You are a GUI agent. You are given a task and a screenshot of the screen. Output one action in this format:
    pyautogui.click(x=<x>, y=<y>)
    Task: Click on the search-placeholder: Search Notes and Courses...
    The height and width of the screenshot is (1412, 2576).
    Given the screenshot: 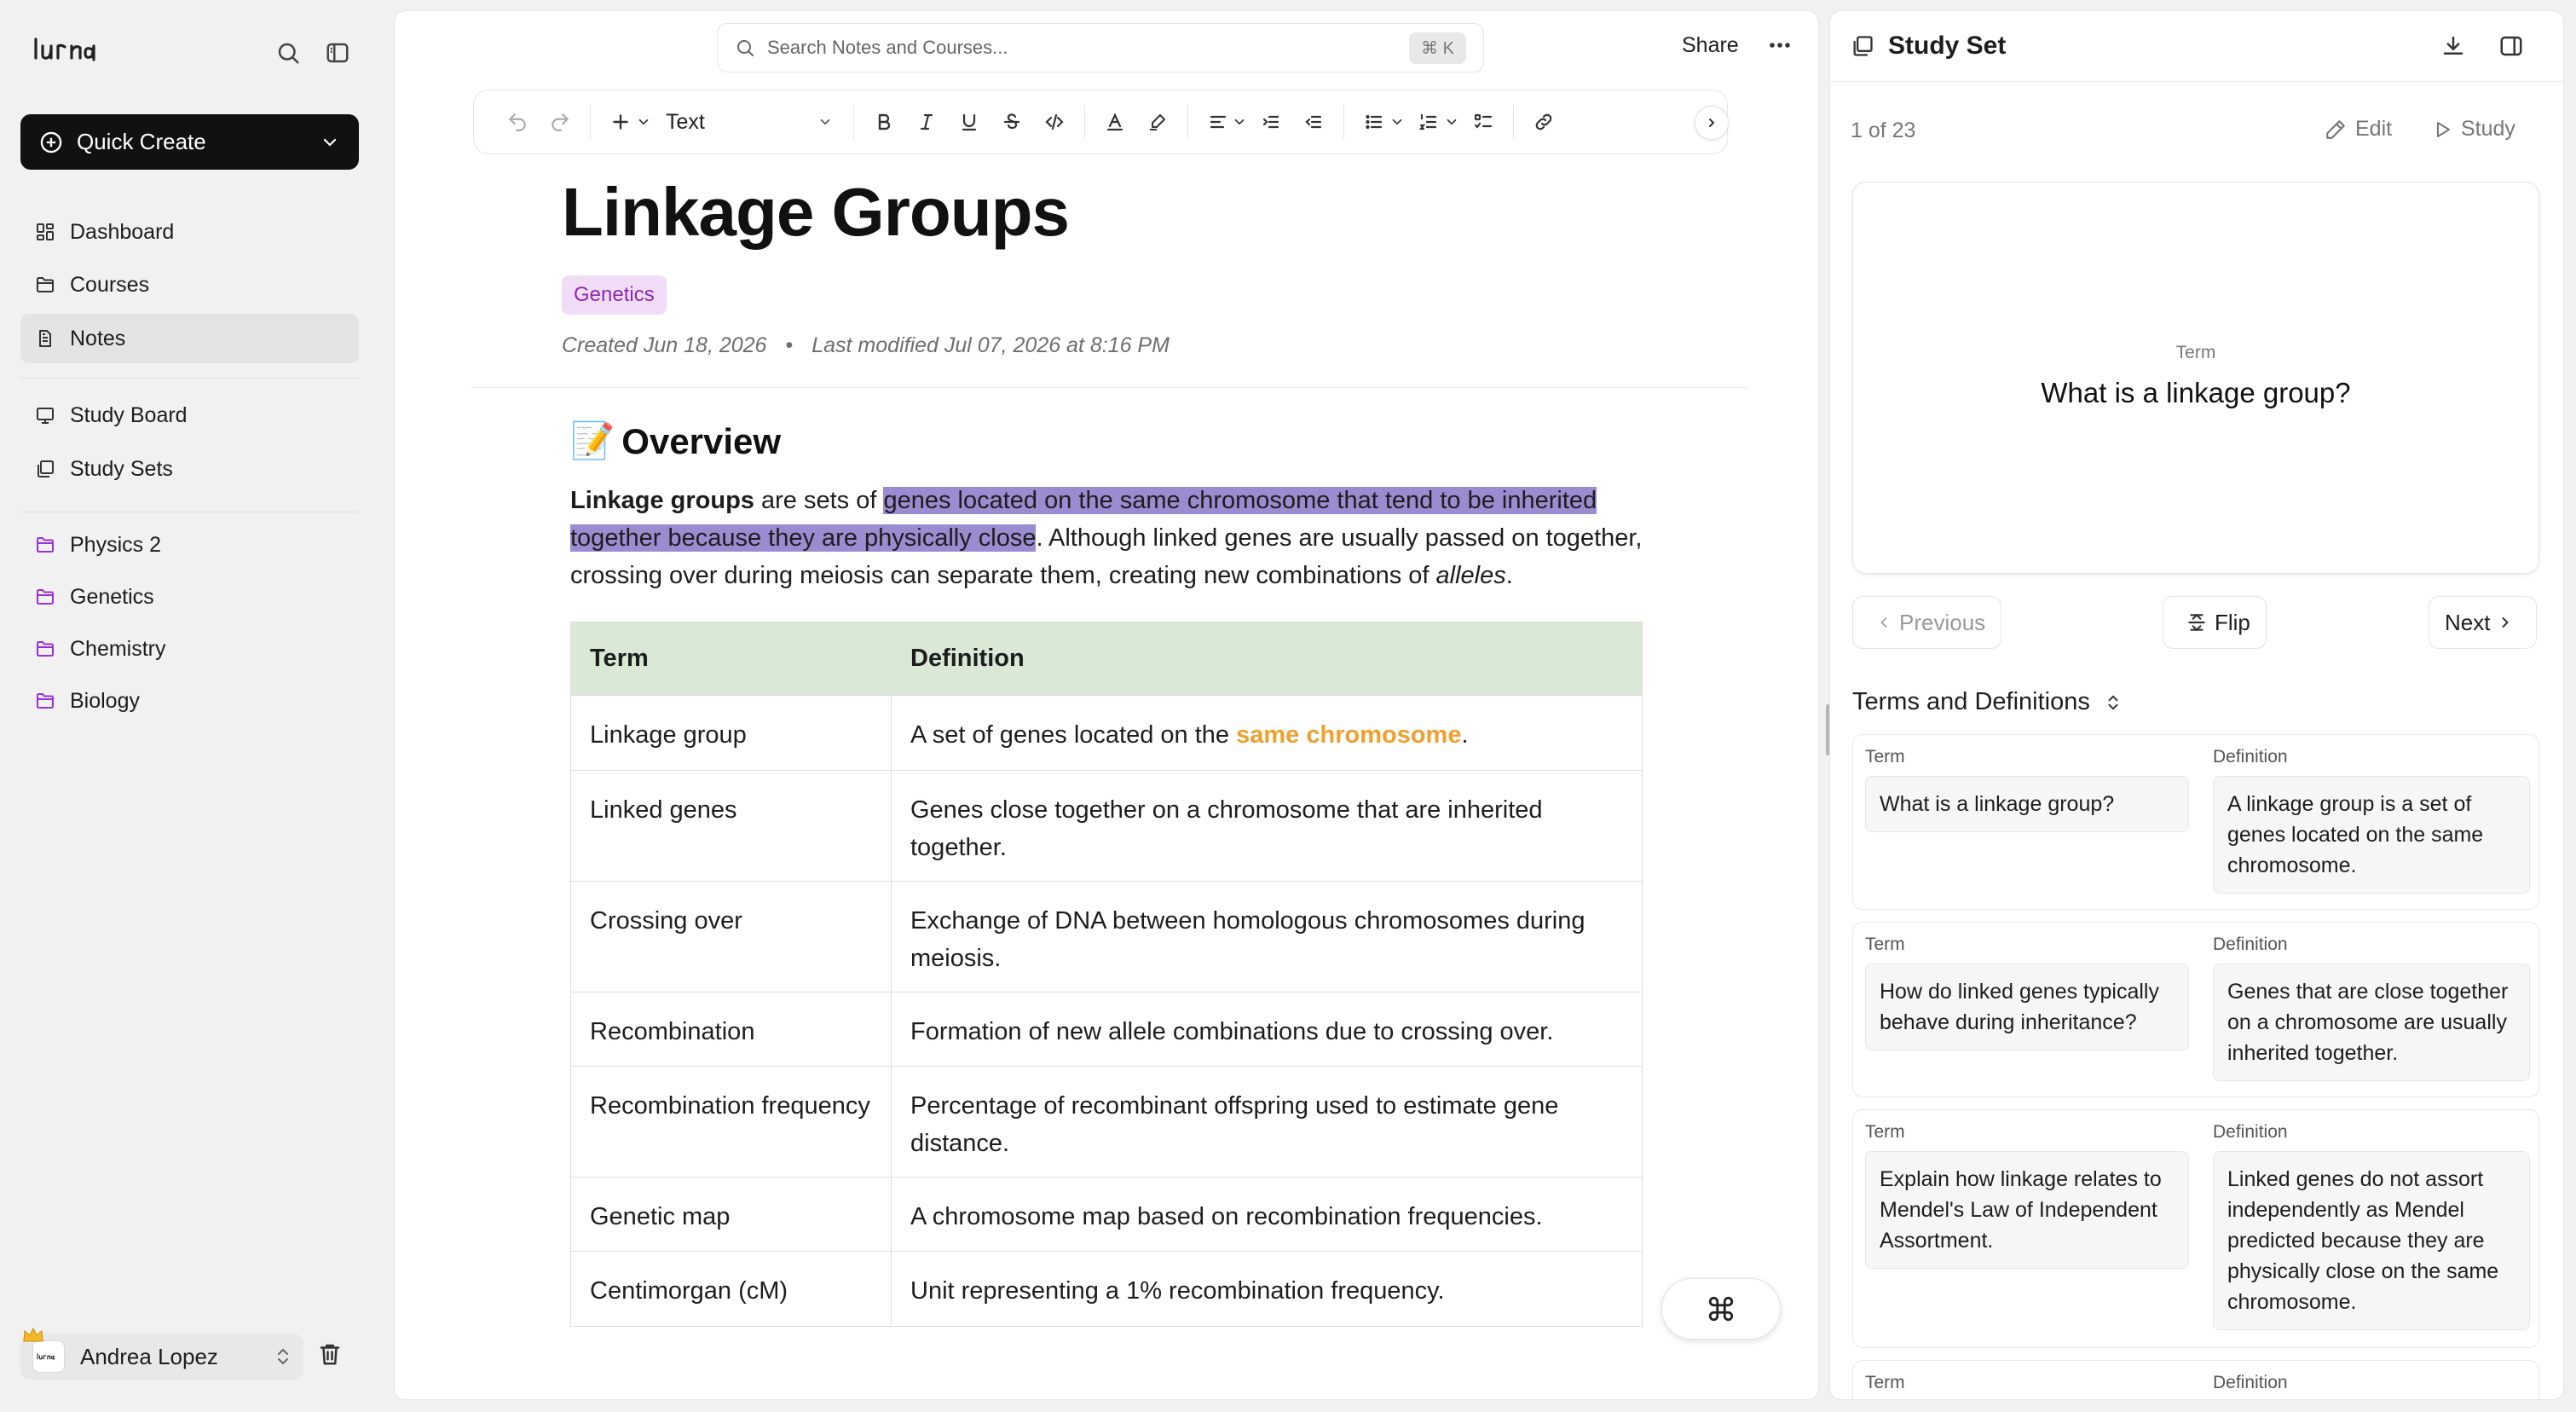 What is the action you would take?
    pyautogui.click(x=887, y=48)
    